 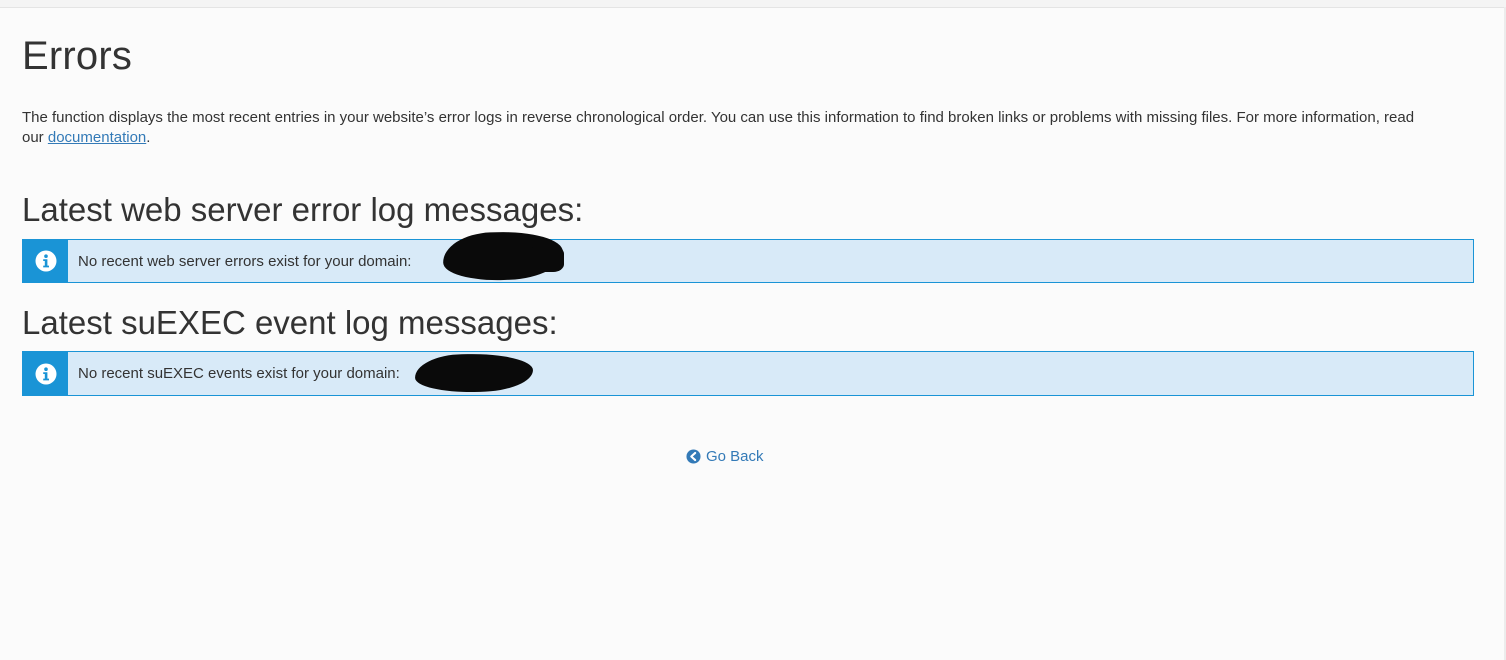 I want to click on redacted-domain-edge, so click(x=546, y=259).